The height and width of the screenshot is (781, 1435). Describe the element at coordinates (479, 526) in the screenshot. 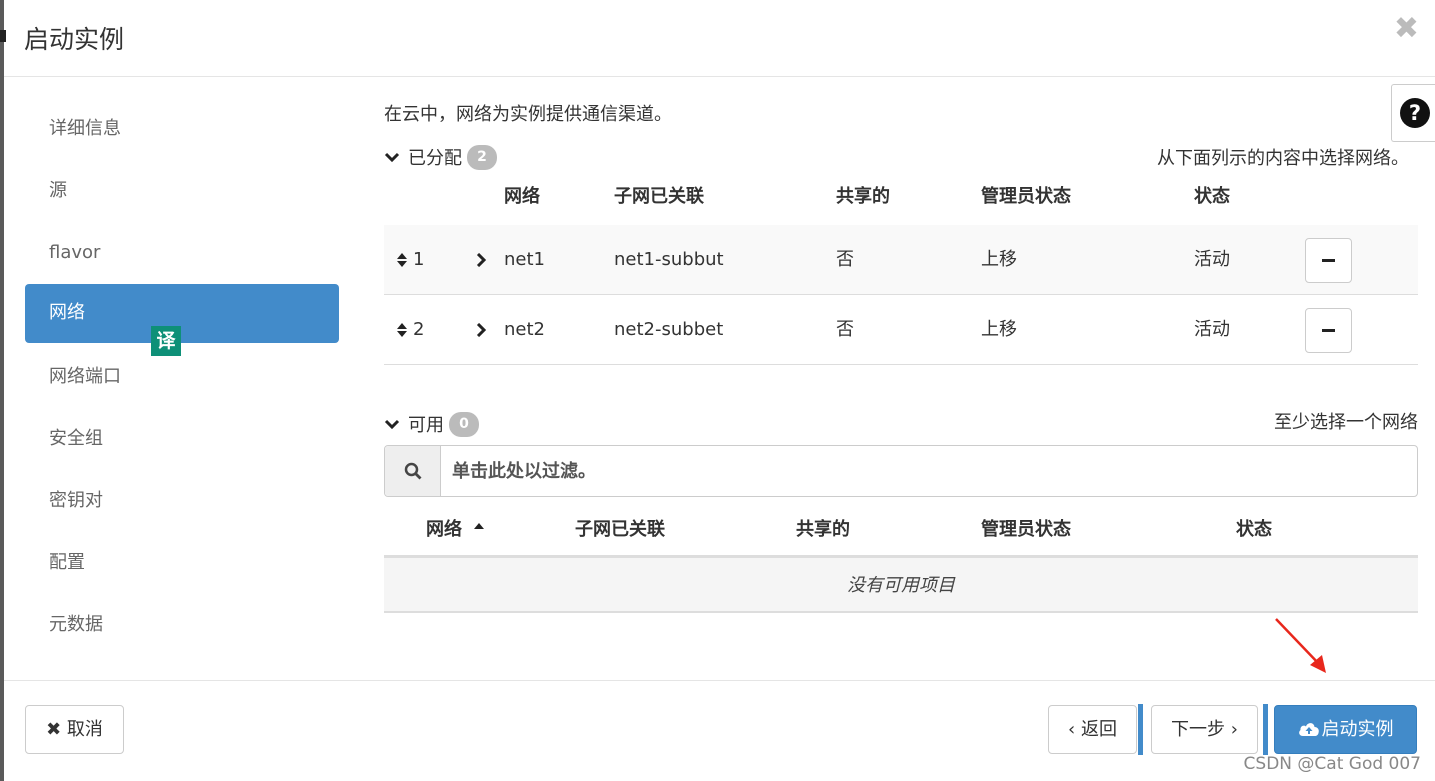

I see `sort-ascending-icon` at that location.